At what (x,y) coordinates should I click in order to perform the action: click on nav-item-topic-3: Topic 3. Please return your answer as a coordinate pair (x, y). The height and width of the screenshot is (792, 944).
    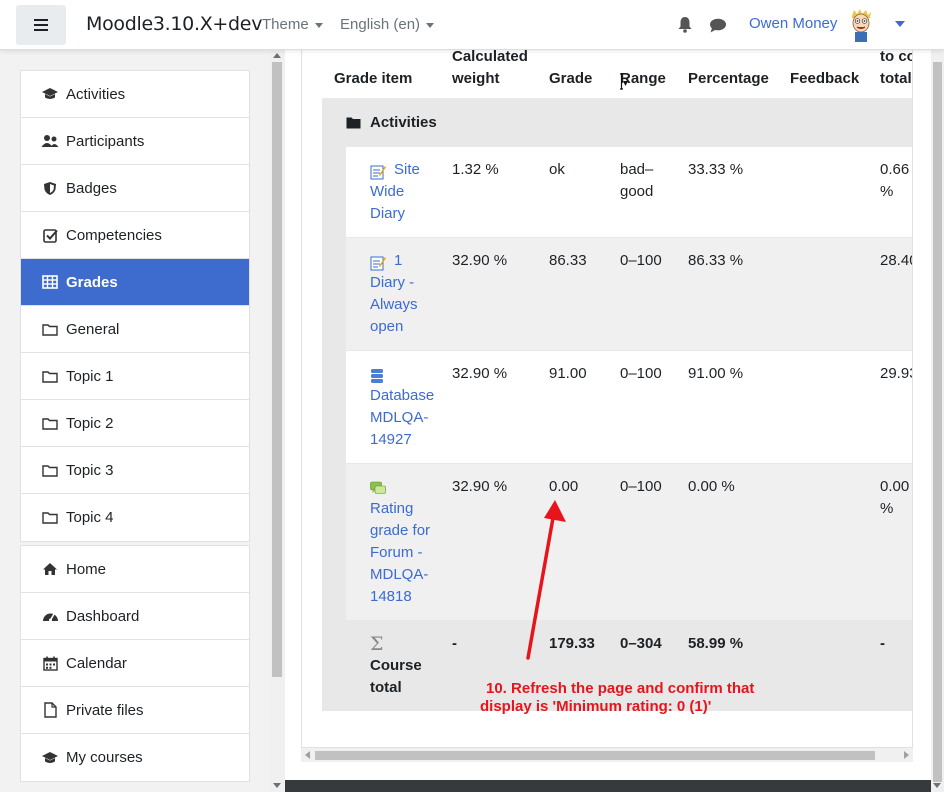
    Looking at the image, I should click on (135, 470).